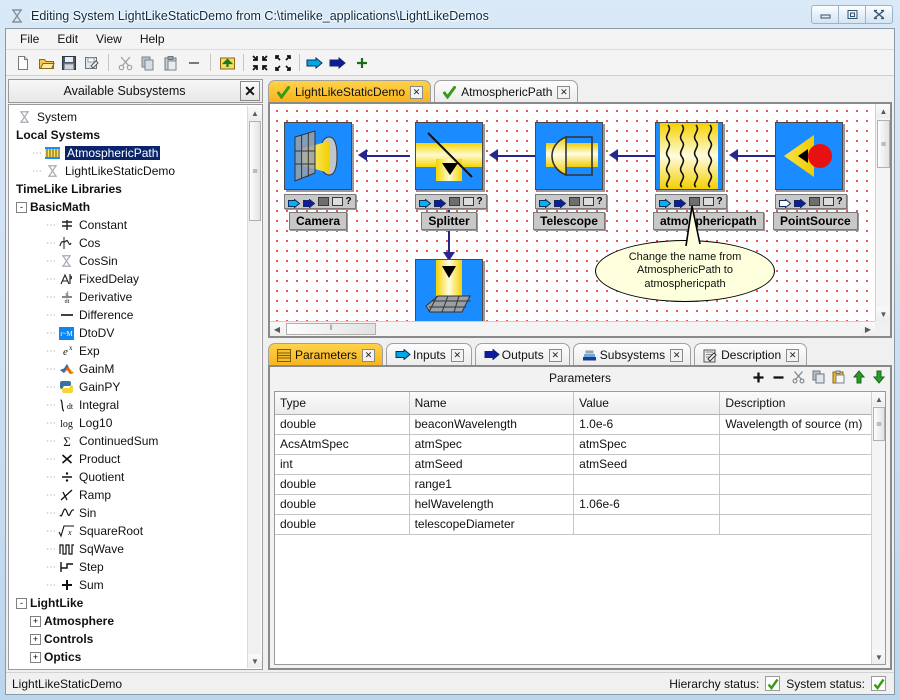 Image resolution: width=900 pixels, height=700 pixels. I want to click on tree-item-log10: ⋯ log Log10, so click(128, 423).